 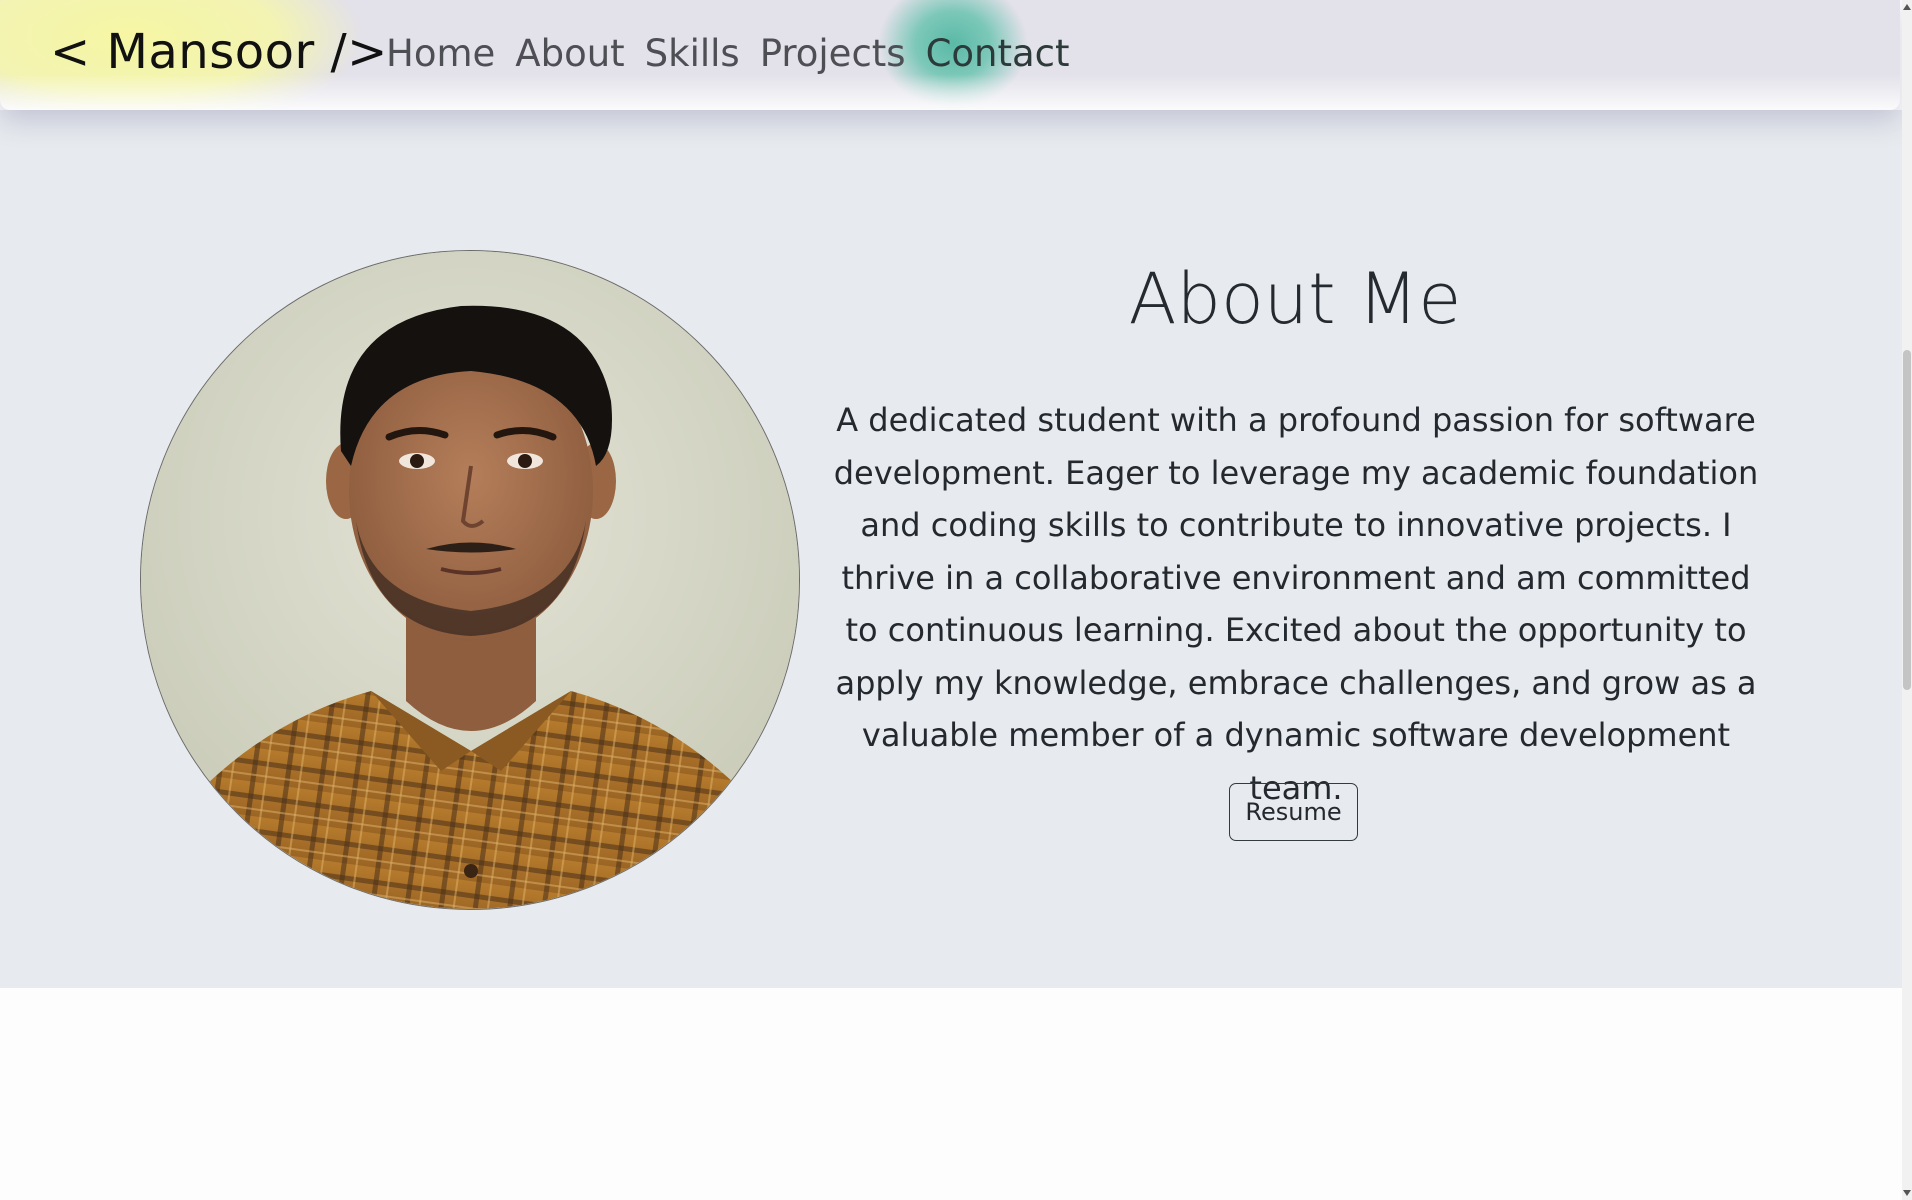 I want to click on scroll-down-icon, so click(x=1907, y=1193).